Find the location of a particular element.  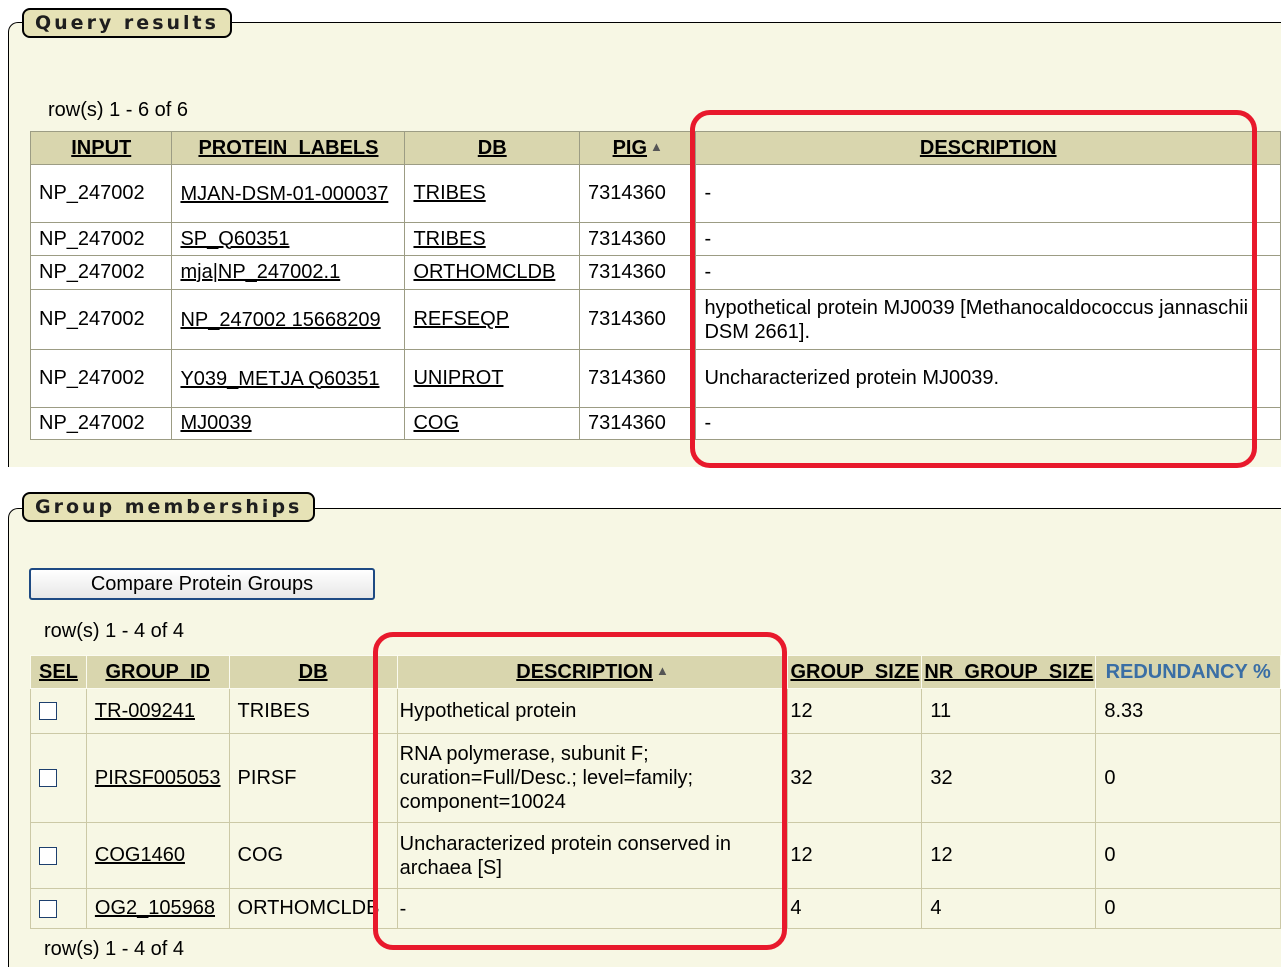

db-link: UNIPROT is located at coordinates (458, 378).